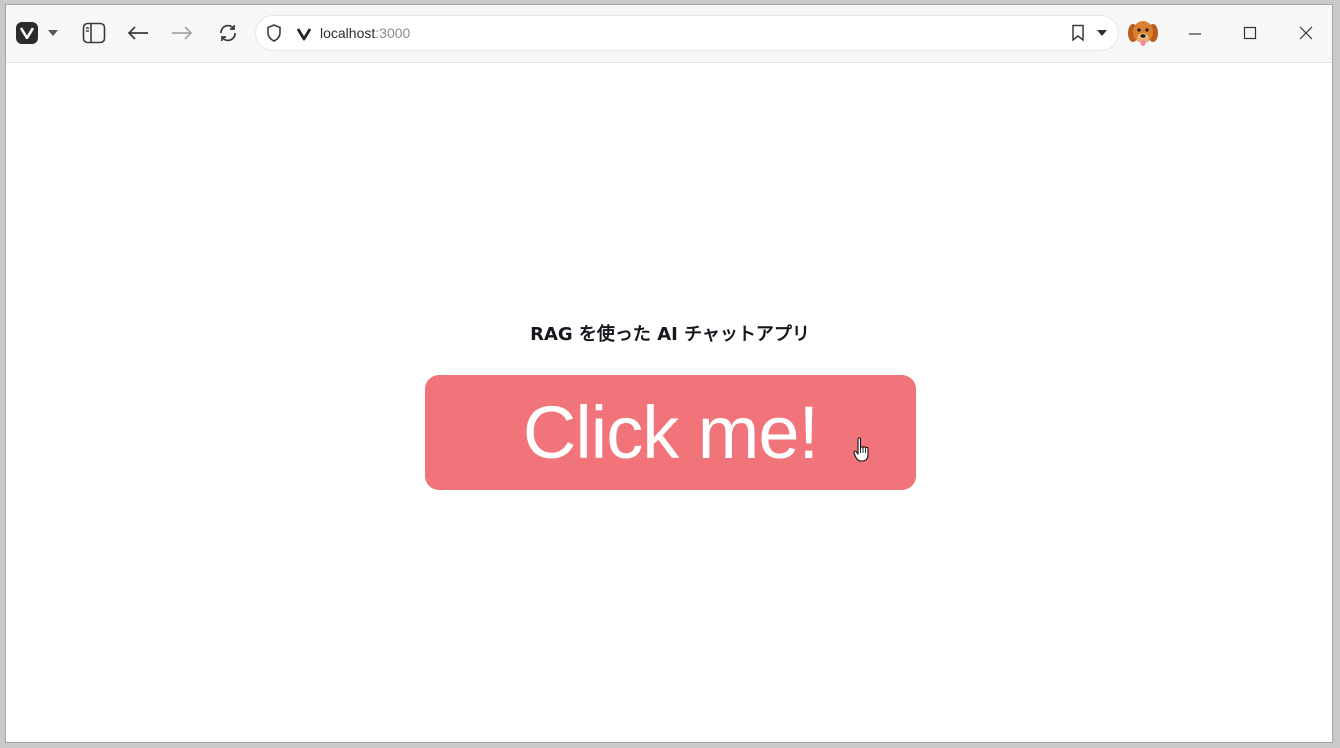  I want to click on caret-down-icon, so click(1102, 33).